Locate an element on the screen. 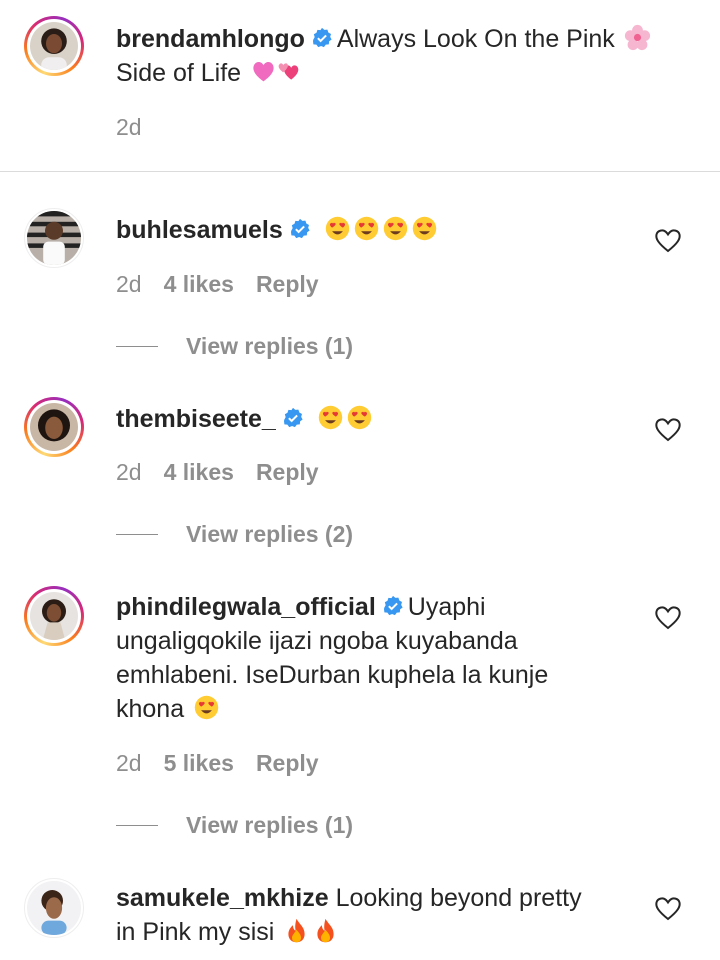  comment-username: phindilegwala_official is located at coordinates (246, 607).